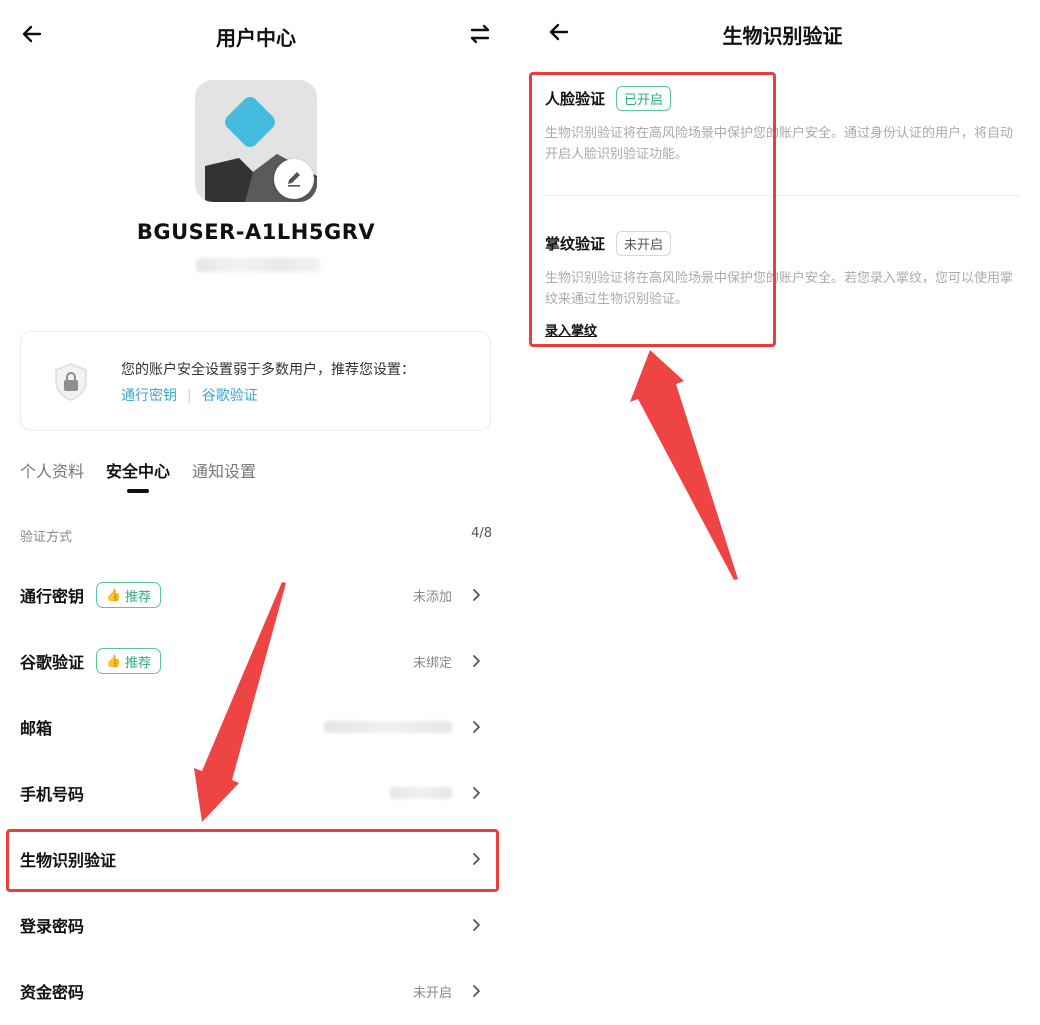 The width and height of the screenshot is (1040, 1025). What do you see at coordinates (52, 992) in the screenshot?
I see `row-label: 资金密码` at bounding box center [52, 992].